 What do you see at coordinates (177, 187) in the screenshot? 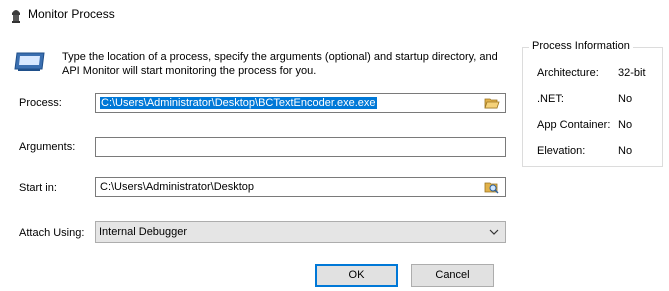
I see `start-in-input-value: C:\Users\Administrator\Desktop` at bounding box center [177, 187].